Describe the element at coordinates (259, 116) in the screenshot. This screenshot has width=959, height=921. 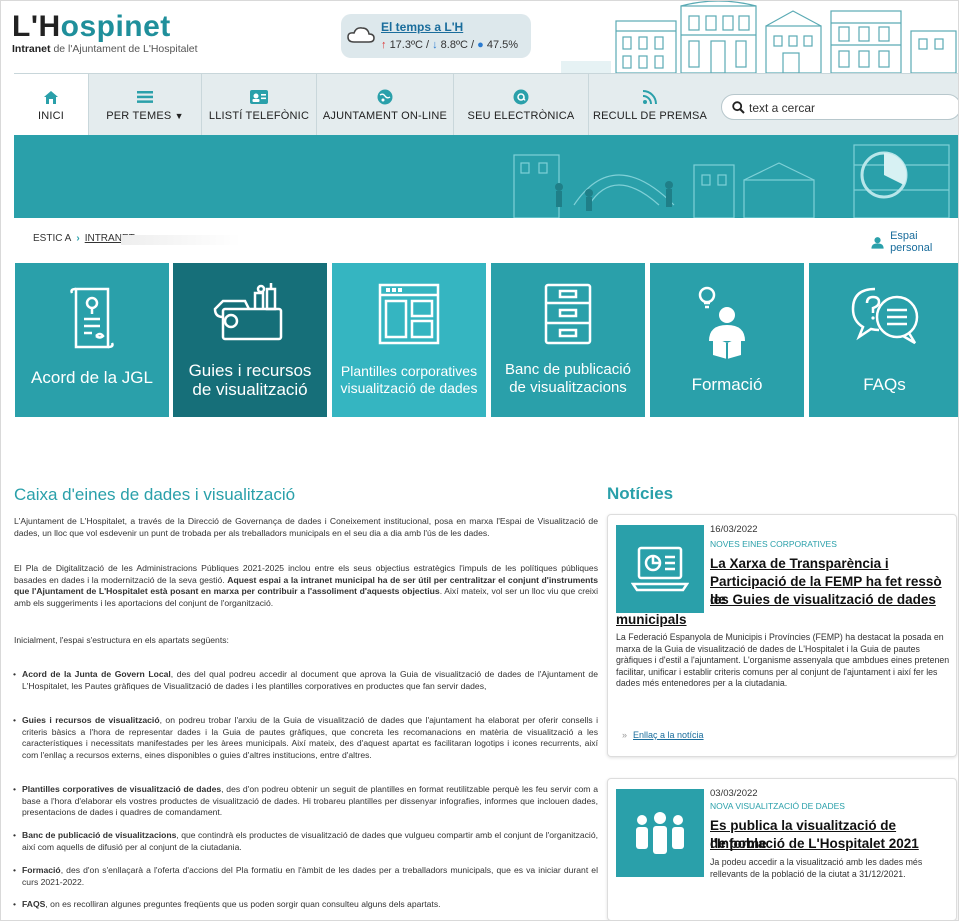
I see `nav-label: LLISTÍ TELEFÒNIC` at that location.